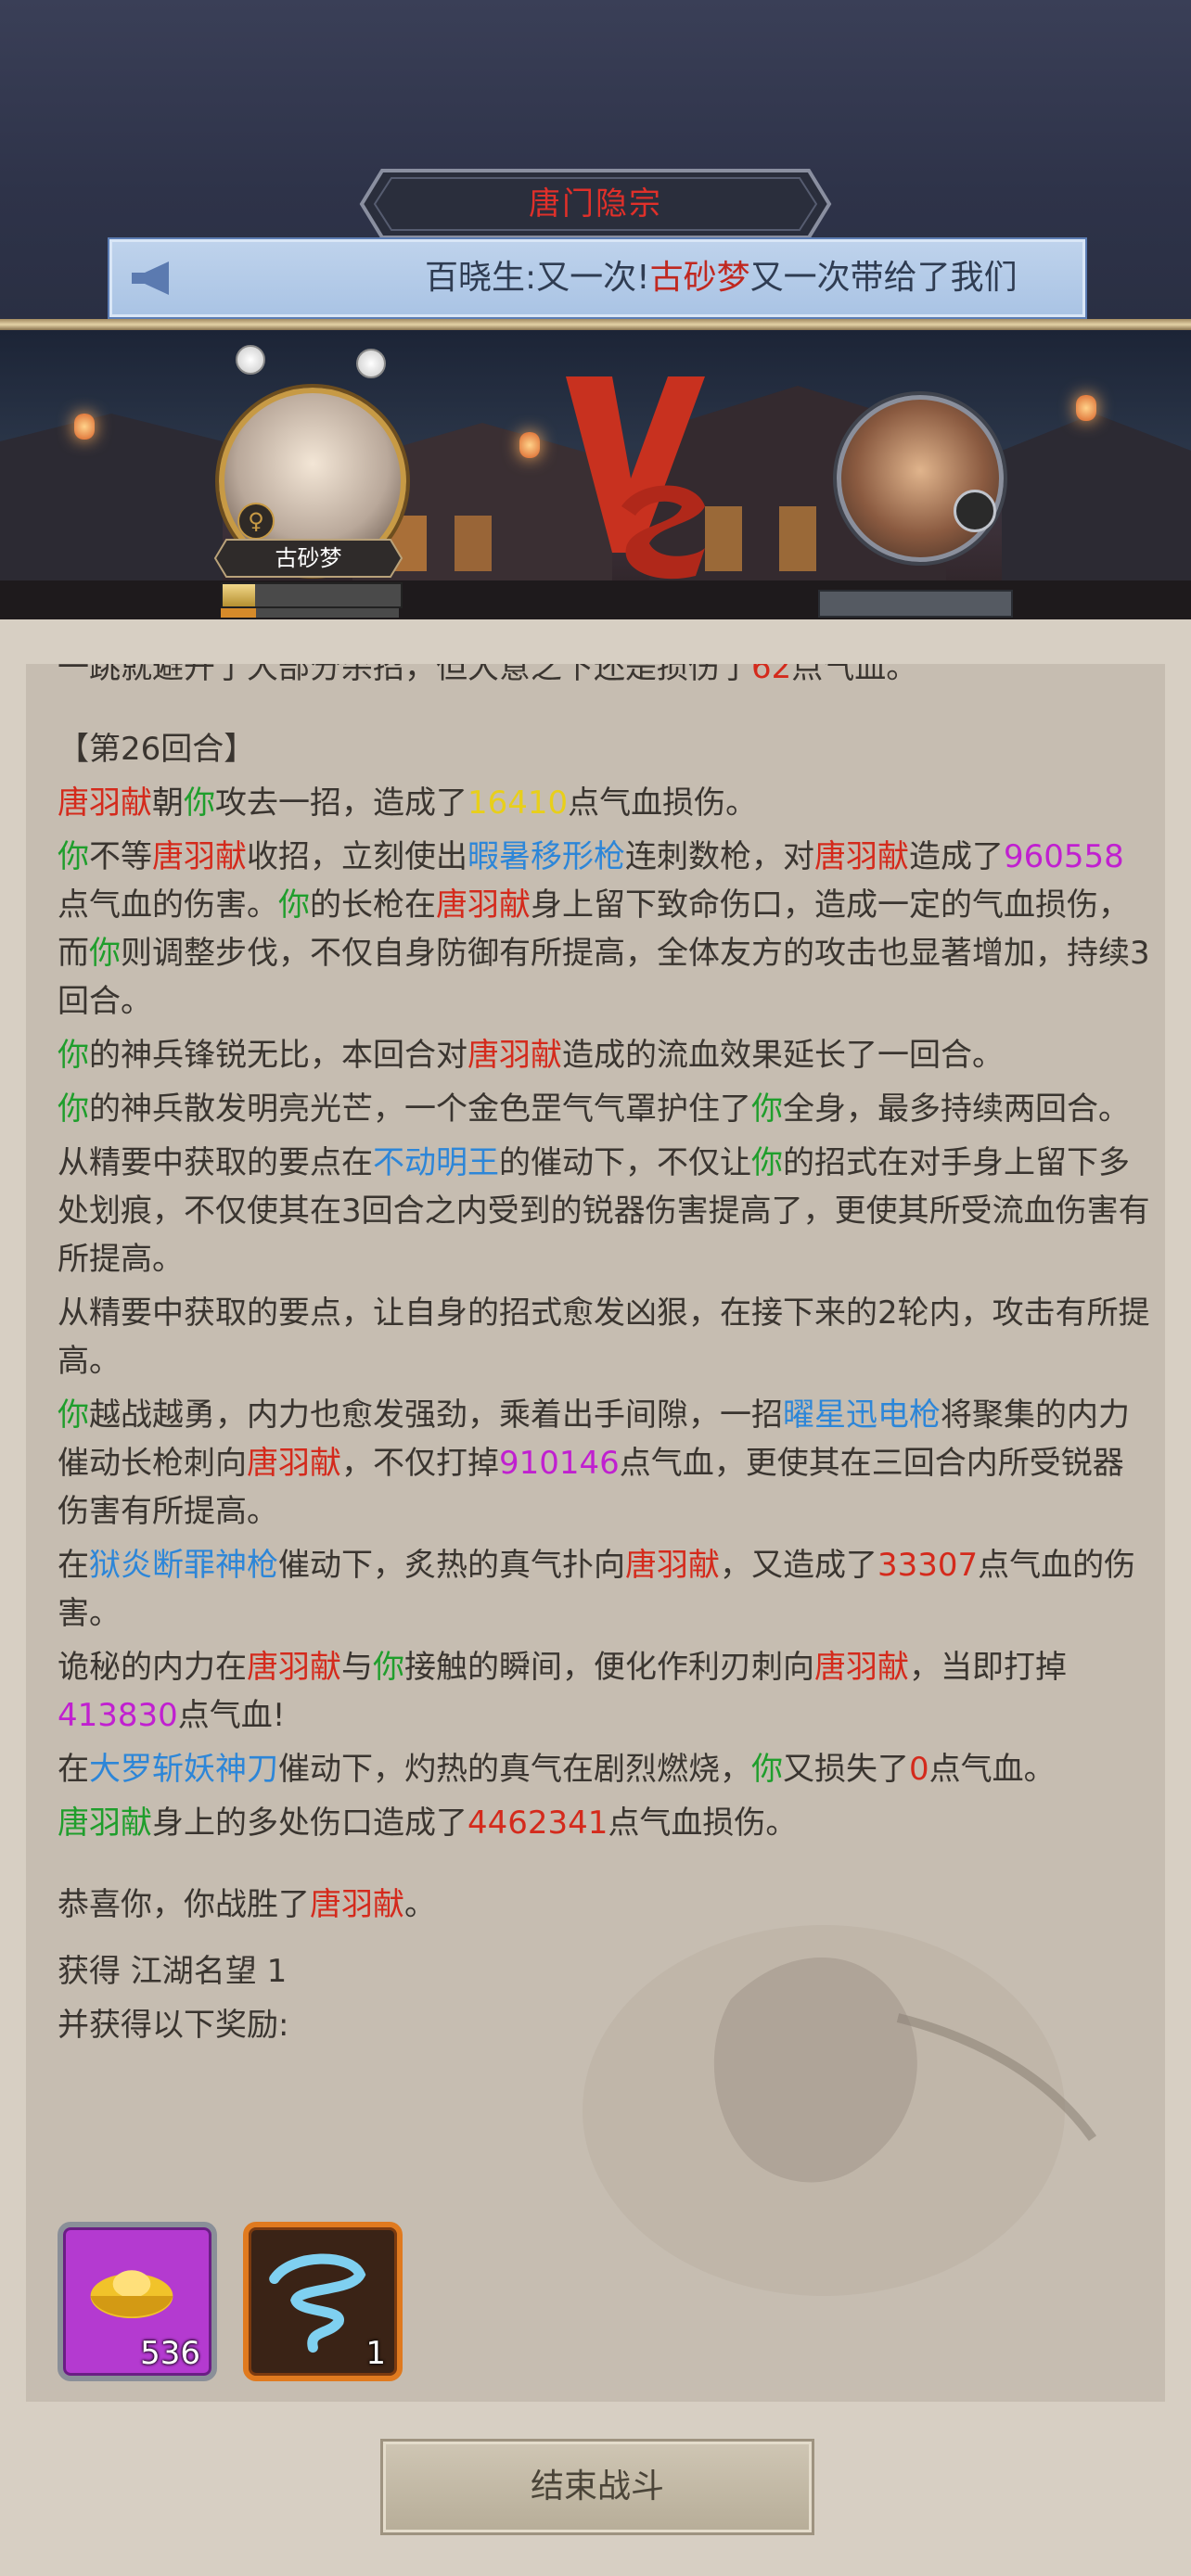 This screenshot has height=2576, width=1191. I want to click on battle-scene: ♀, so click(595, 475).